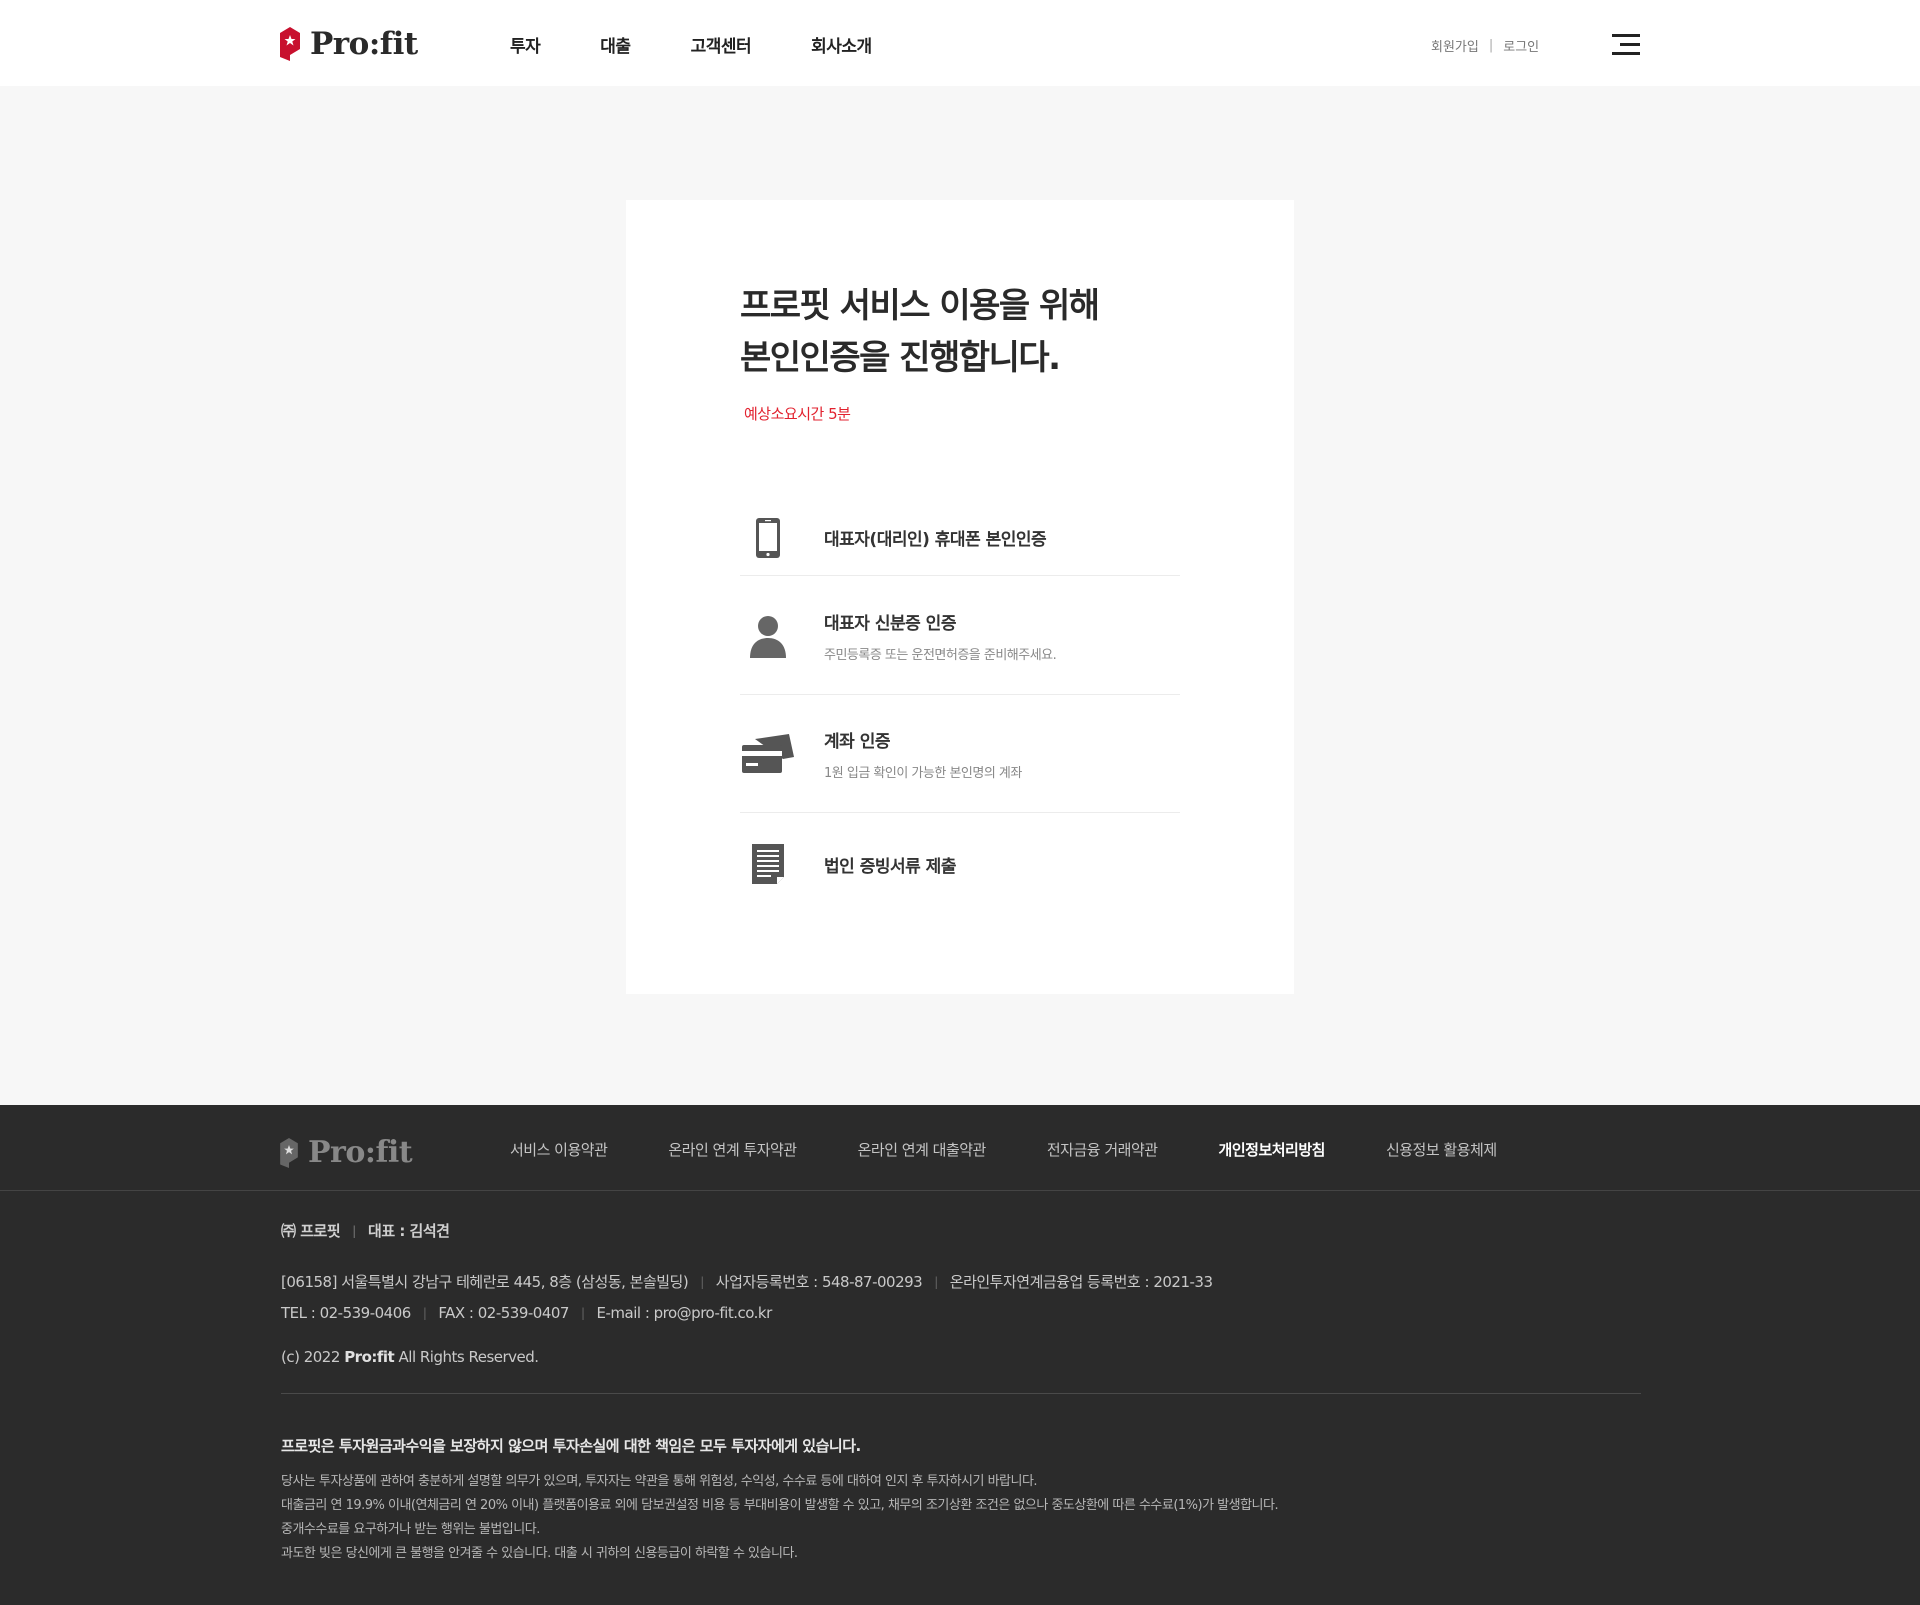 This screenshot has width=1920, height=1605. I want to click on company-ceo: 대표 : 김석견, so click(409, 1231).